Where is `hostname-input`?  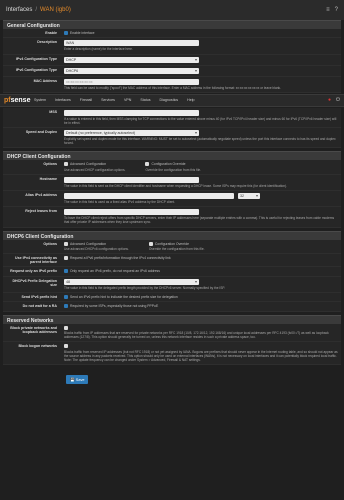 hostname-input is located at coordinates (131, 179).